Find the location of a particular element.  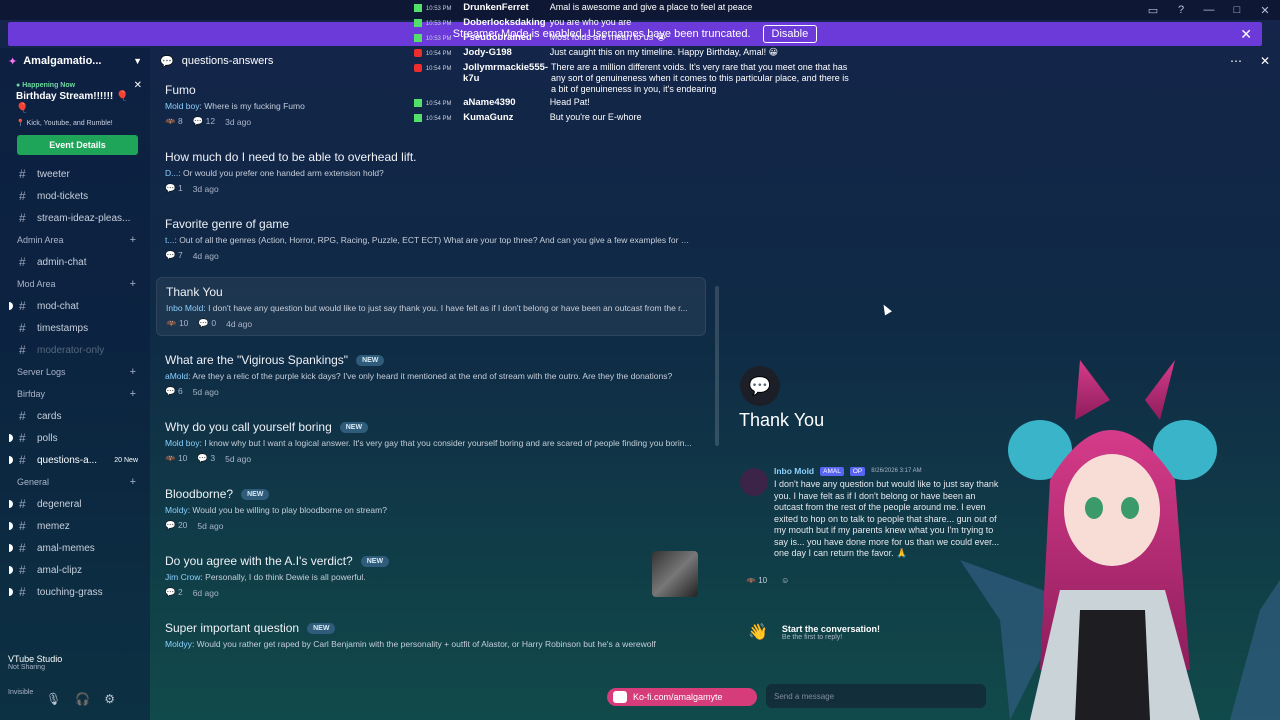

thread-close-icon: ✕ is located at coordinates (1265, 61).